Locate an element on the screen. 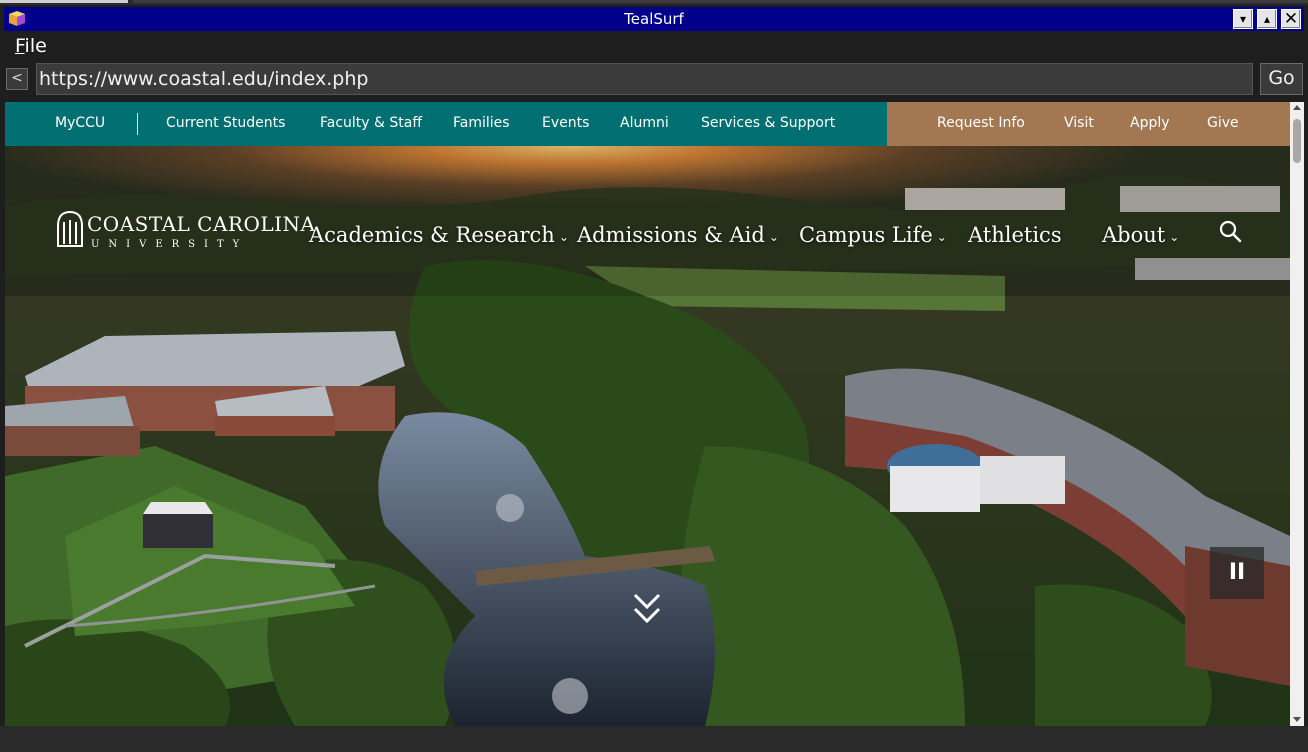  back-button: < is located at coordinates (17, 79).